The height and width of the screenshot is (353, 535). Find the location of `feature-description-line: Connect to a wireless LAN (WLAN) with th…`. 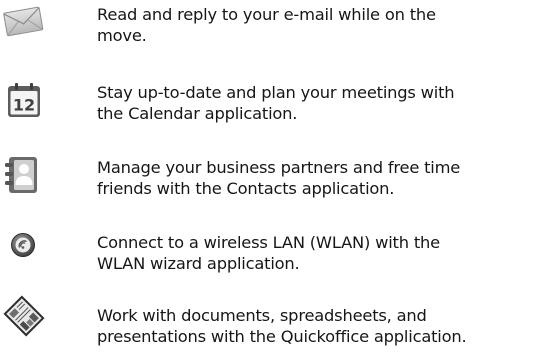

feature-description-line: Connect to a wireless LAN (WLAN) with th… is located at coordinates (268, 242).